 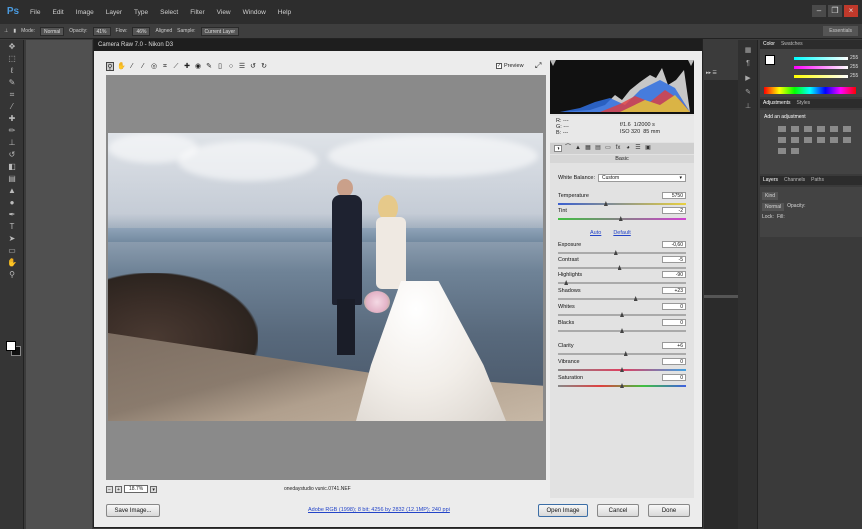 What do you see at coordinates (220, 66) in the screenshot?
I see `graduated-filter-icon: ▯` at bounding box center [220, 66].